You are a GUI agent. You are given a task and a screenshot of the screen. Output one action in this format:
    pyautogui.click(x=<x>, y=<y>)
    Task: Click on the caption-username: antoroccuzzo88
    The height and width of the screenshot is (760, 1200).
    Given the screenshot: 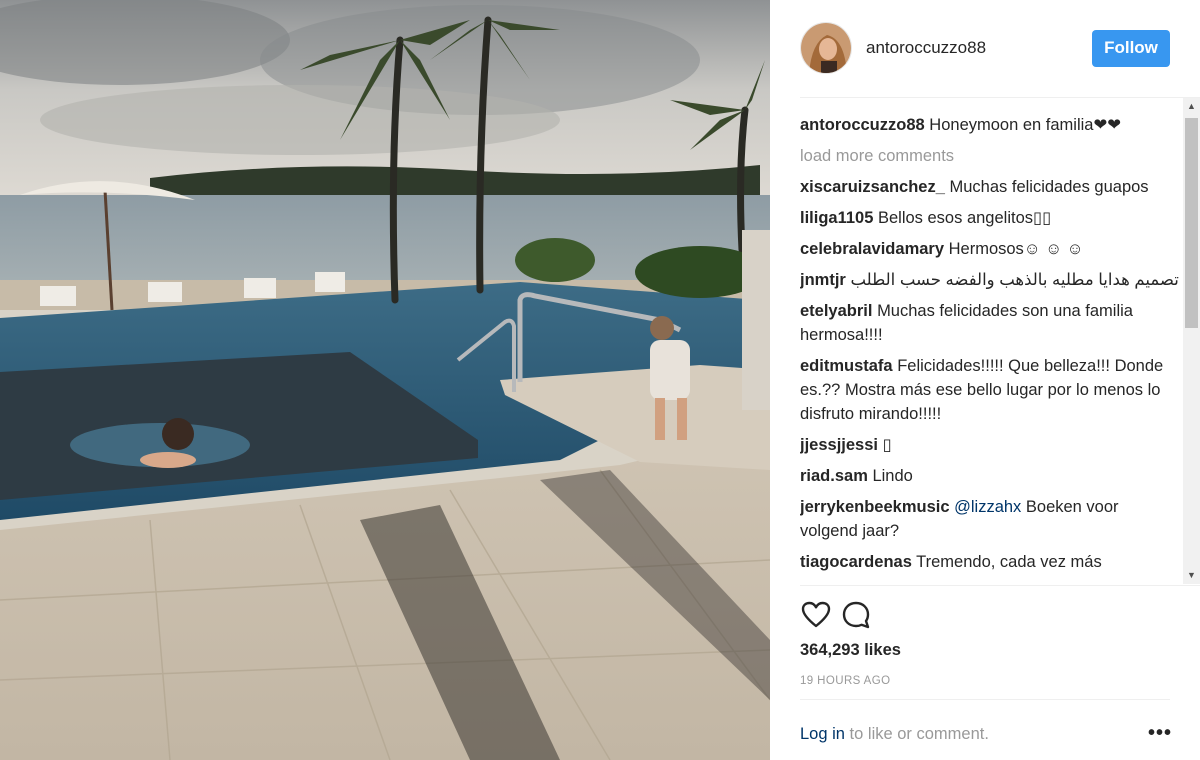 What is the action you would take?
    pyautogui.click(x=862, y=125)
    